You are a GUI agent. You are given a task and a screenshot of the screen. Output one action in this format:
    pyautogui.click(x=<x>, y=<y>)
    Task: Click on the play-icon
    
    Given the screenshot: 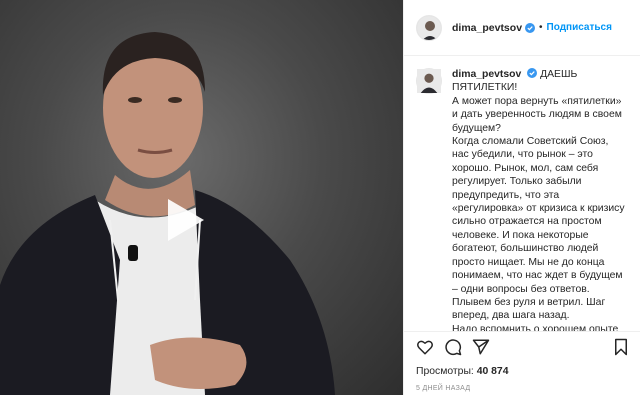 What is the action you would take?
    pyautogui.click(x=183, y=220)
    